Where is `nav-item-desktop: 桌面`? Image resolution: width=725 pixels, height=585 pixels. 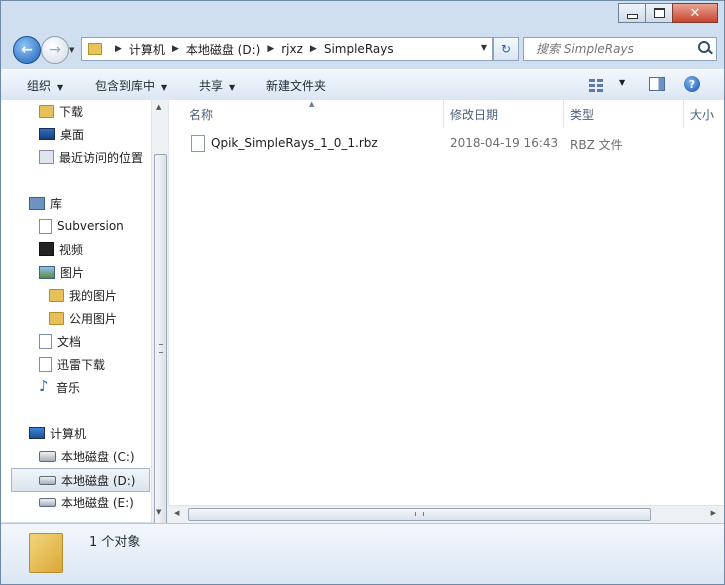 nav-item-desktop: 桌面 is located at coordinates (95, 134).